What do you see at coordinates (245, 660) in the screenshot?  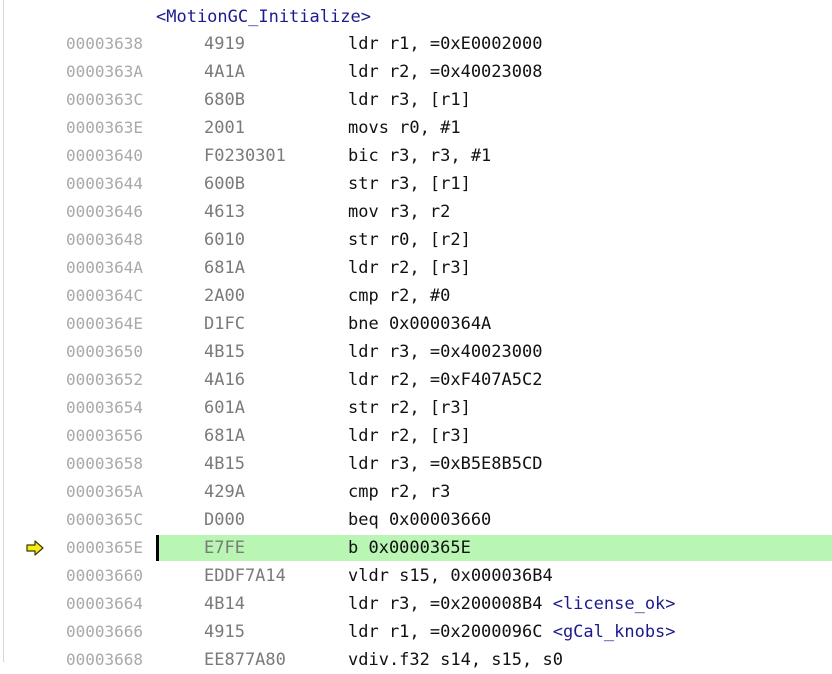 I see `instruction-opcode: EE877A80` at bounding box center [245, 660].